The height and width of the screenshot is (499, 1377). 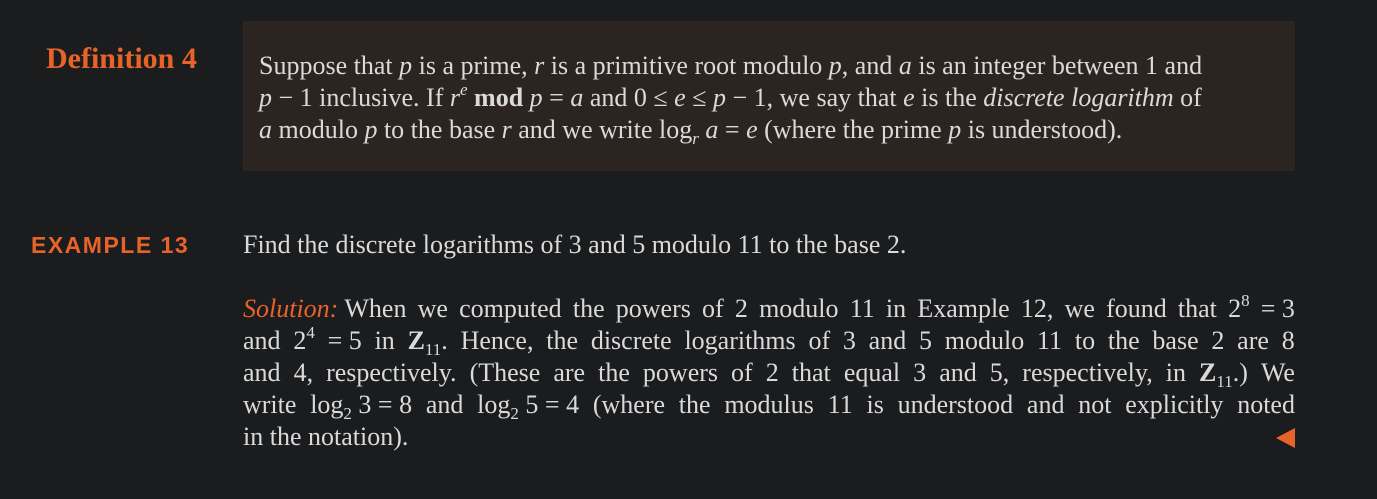 I want to click on word: notation)., so click(x=358, y=436).